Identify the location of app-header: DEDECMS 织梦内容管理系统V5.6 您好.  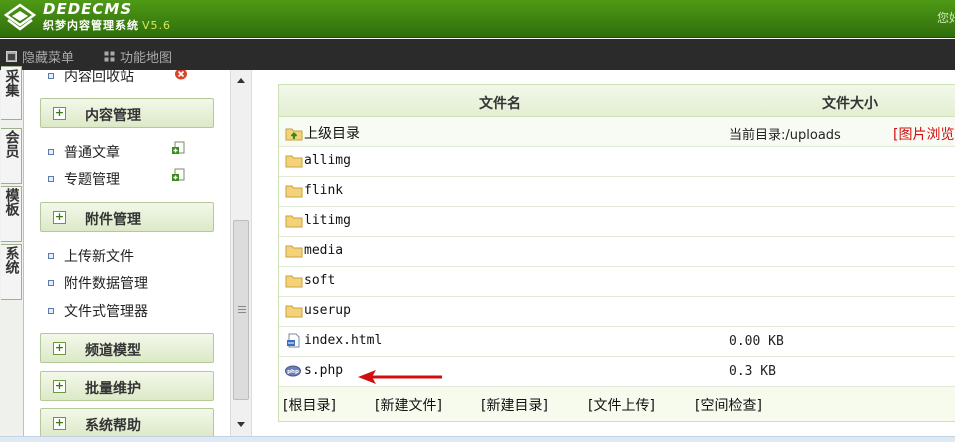
(477, 19).